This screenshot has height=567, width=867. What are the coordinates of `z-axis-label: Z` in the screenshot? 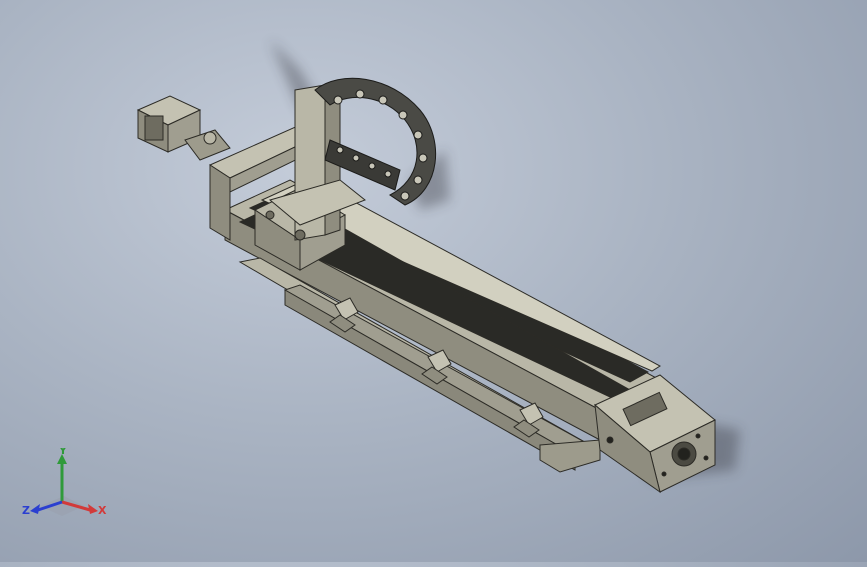 It's located at (26, 510).